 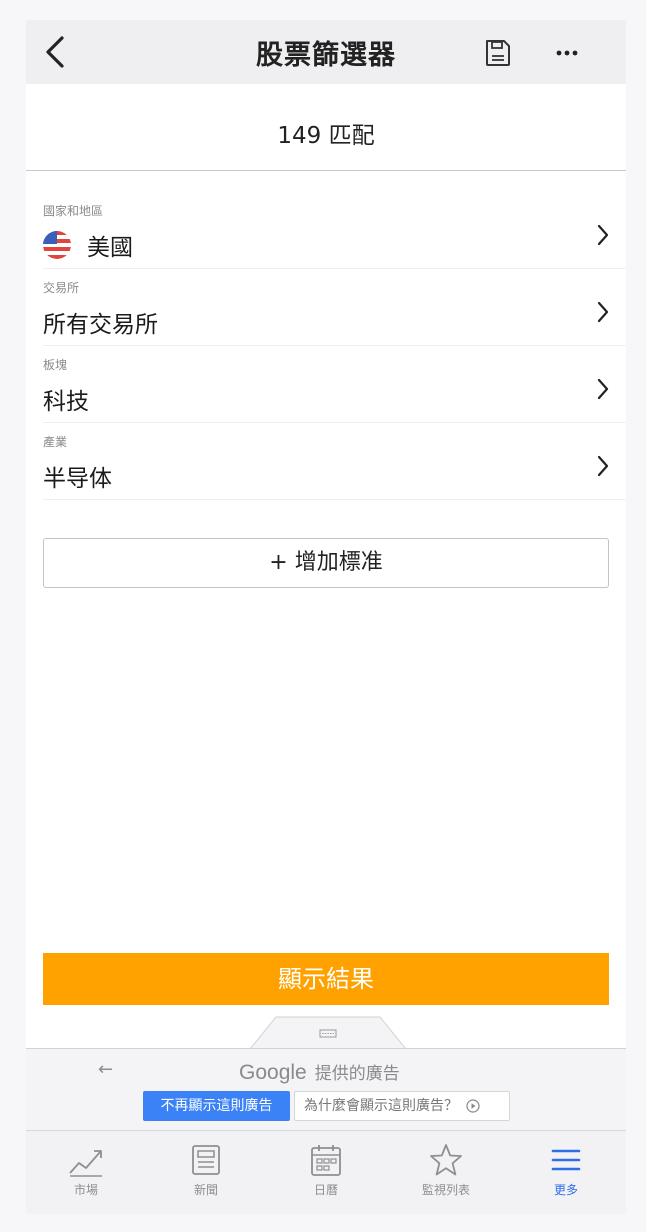 I want to click on ad-title: Google 提供的廣告, so click(x=319, y=1072).